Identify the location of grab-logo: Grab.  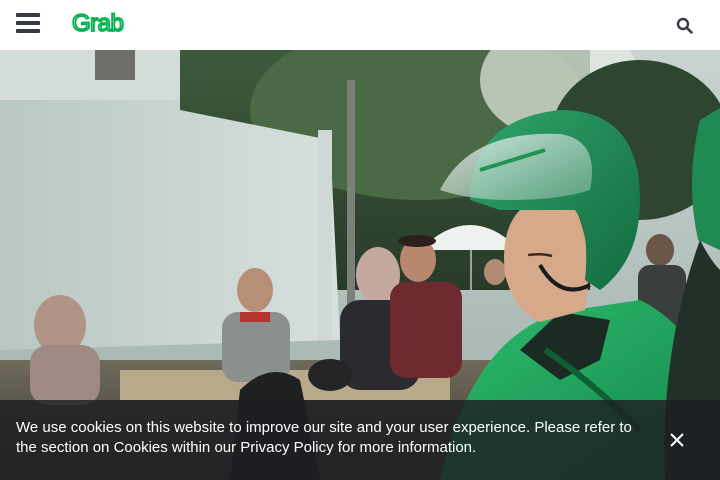
(105, 23).